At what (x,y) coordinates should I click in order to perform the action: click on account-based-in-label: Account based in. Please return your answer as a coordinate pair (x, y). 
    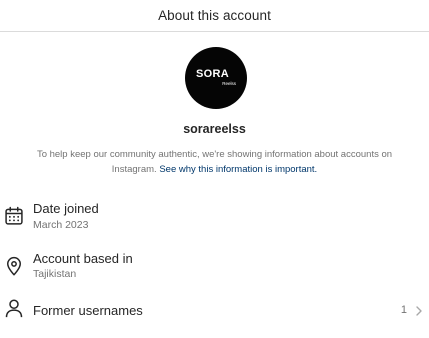
    Looking at the image, I should click on (83, 258).